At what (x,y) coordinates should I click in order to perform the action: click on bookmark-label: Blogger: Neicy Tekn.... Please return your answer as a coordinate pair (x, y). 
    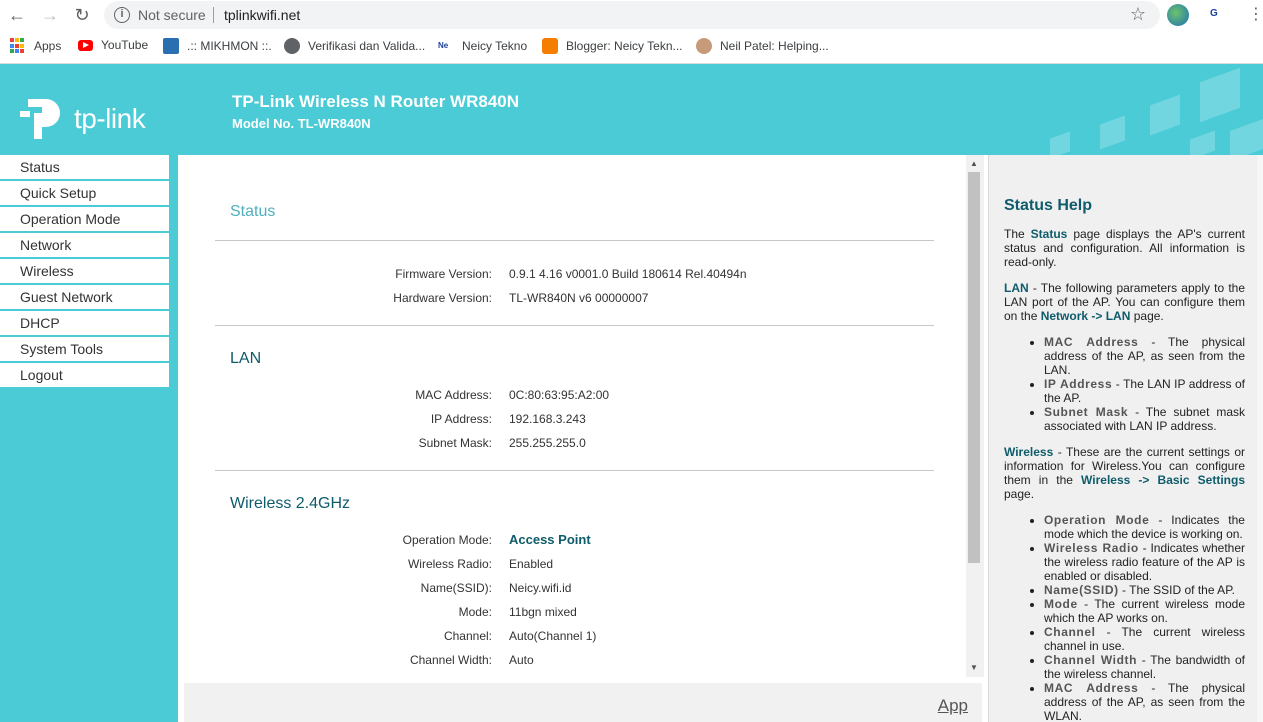
    Looking at the image, I should click on (624, 46).